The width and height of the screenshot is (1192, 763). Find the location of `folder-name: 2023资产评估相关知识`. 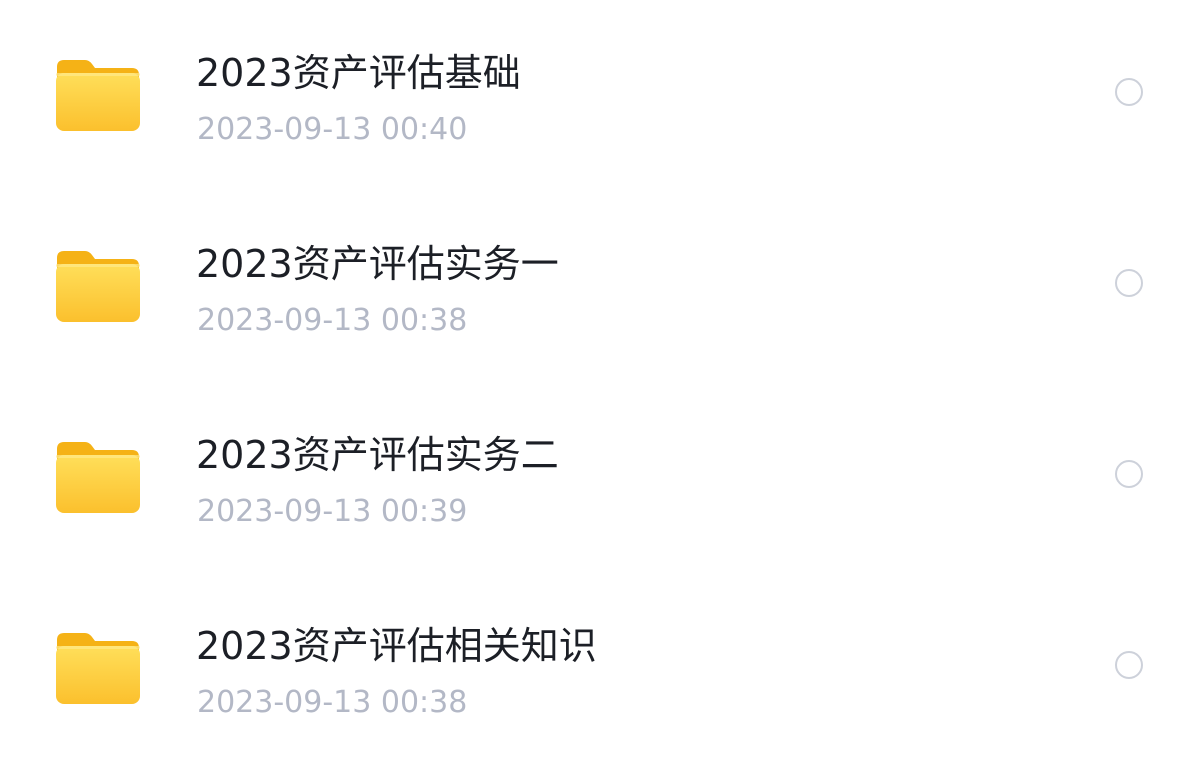

folder-name: 2023资产评估相关知识 is located at coordinates (396, 646).